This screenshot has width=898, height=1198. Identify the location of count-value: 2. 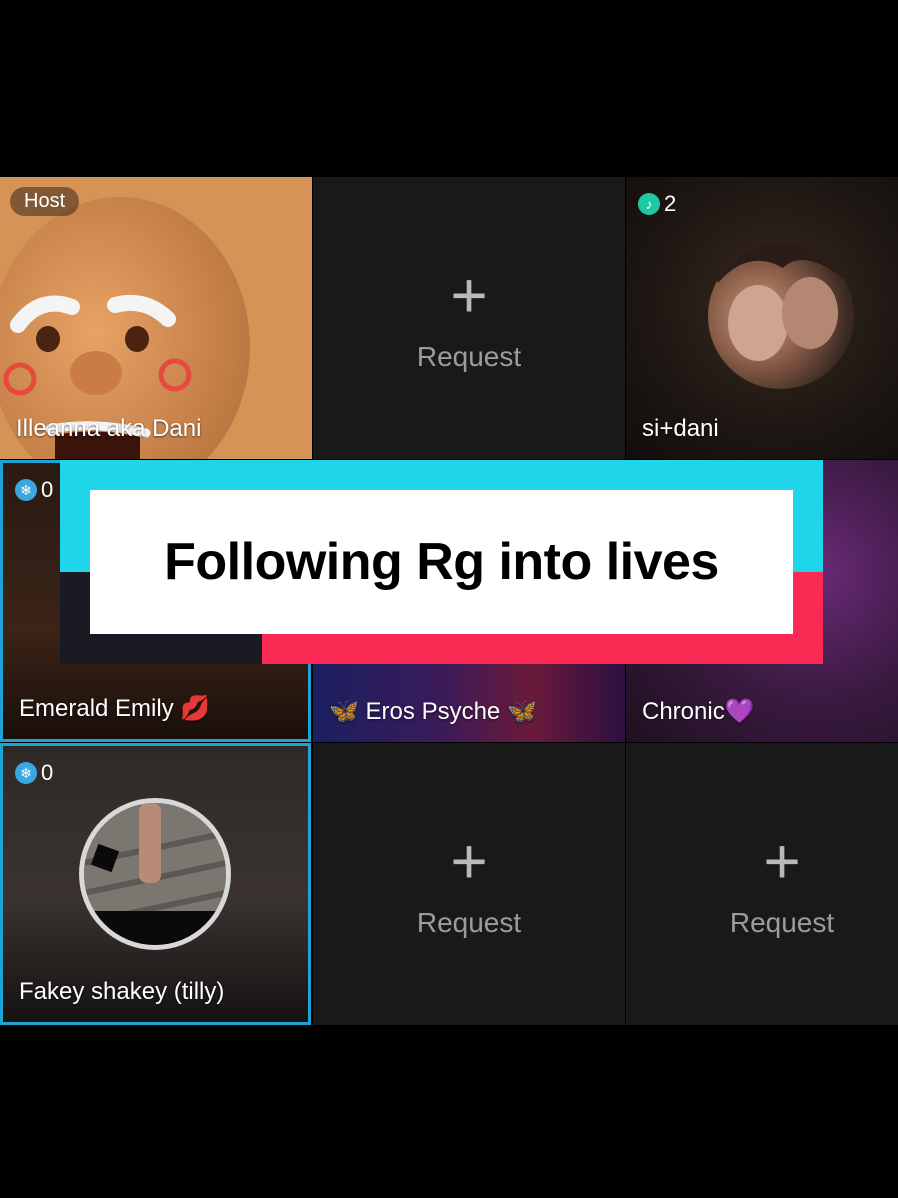
(670, 203).